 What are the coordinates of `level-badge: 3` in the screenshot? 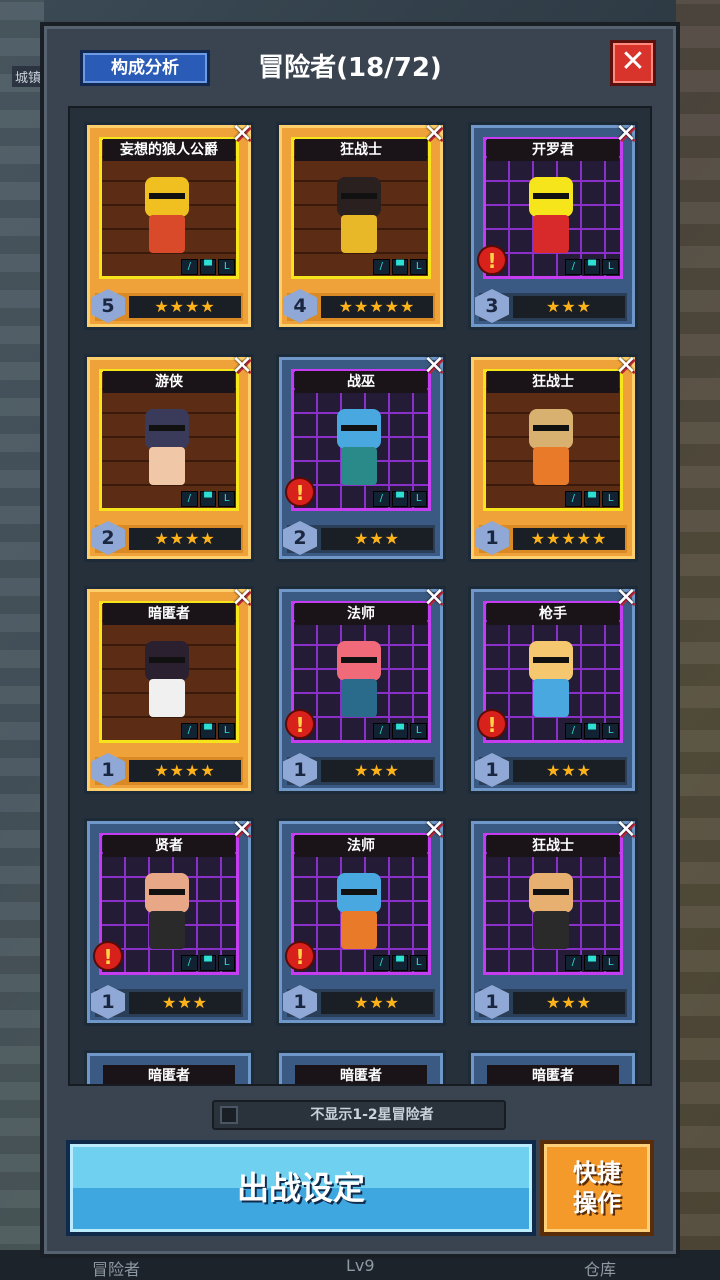 It's located at (492, 306).